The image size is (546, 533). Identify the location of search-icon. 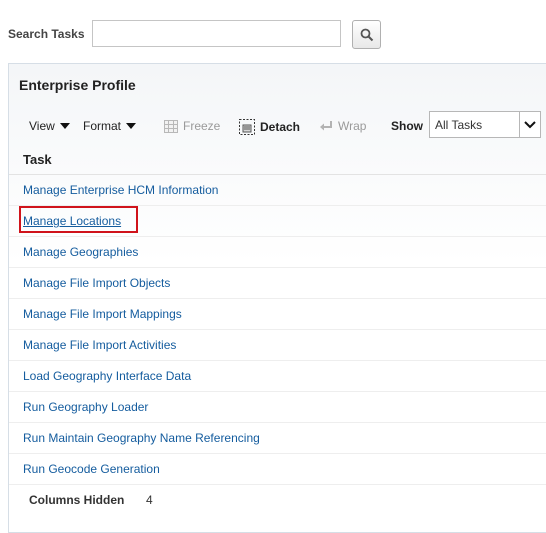
(366, 34).